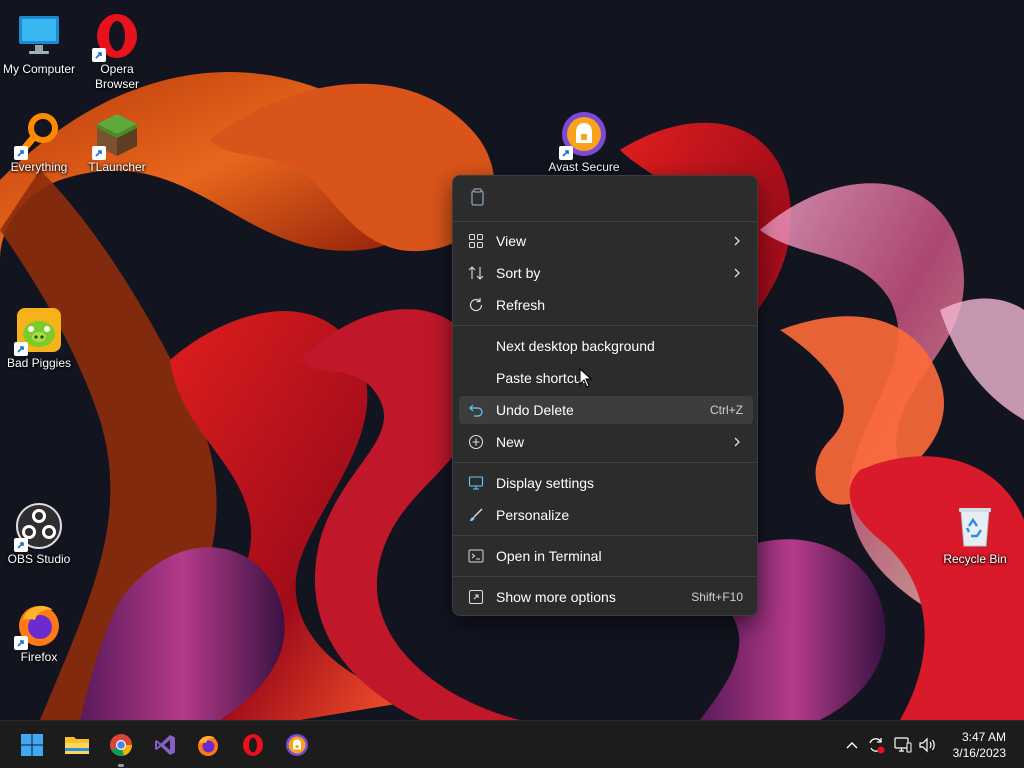  What do you see at coordinates (39, 559) in the screenshot?
I see `desktop-icon-label: OBS Studio` at bounding box center [39, 559].